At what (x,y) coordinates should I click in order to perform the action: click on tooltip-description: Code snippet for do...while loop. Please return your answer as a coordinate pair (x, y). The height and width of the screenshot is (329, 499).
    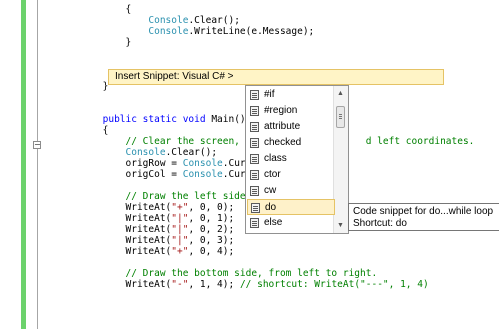
    Looking at the image, I should click on (423, 211).